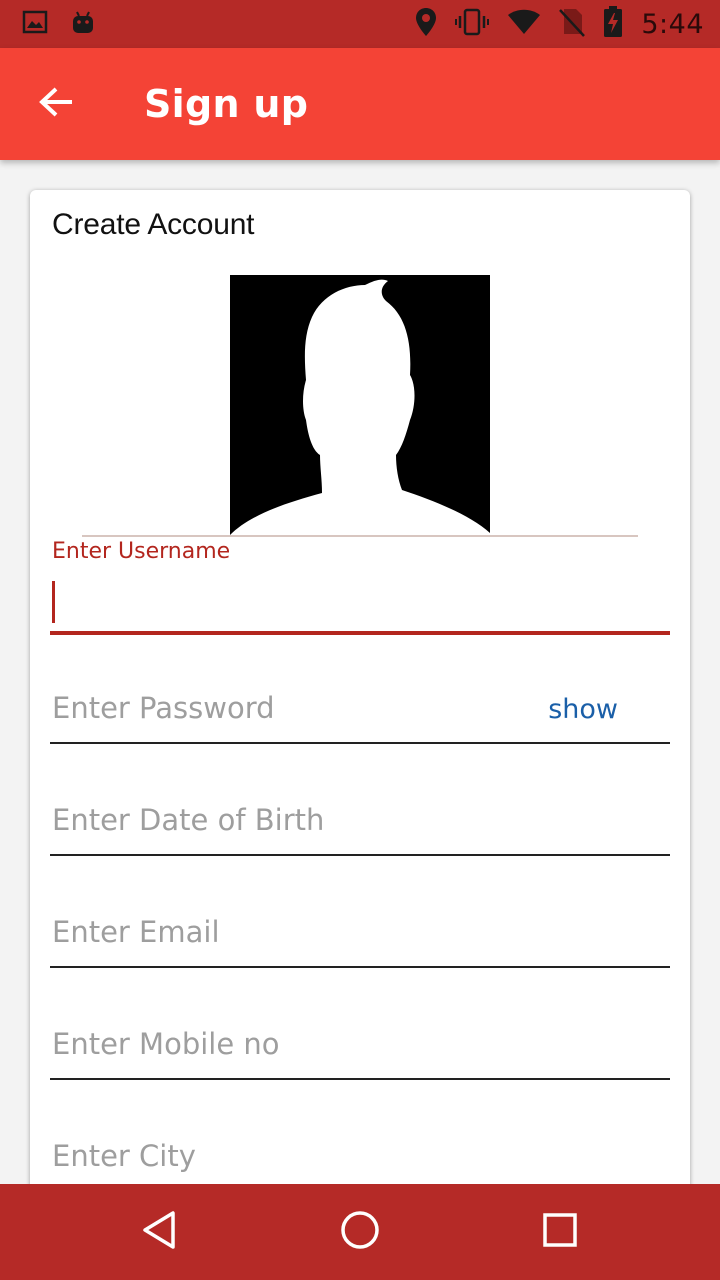 The width and height of the screenshot is (720, 1280). I want to click on email-field-group, so click(362, 938).